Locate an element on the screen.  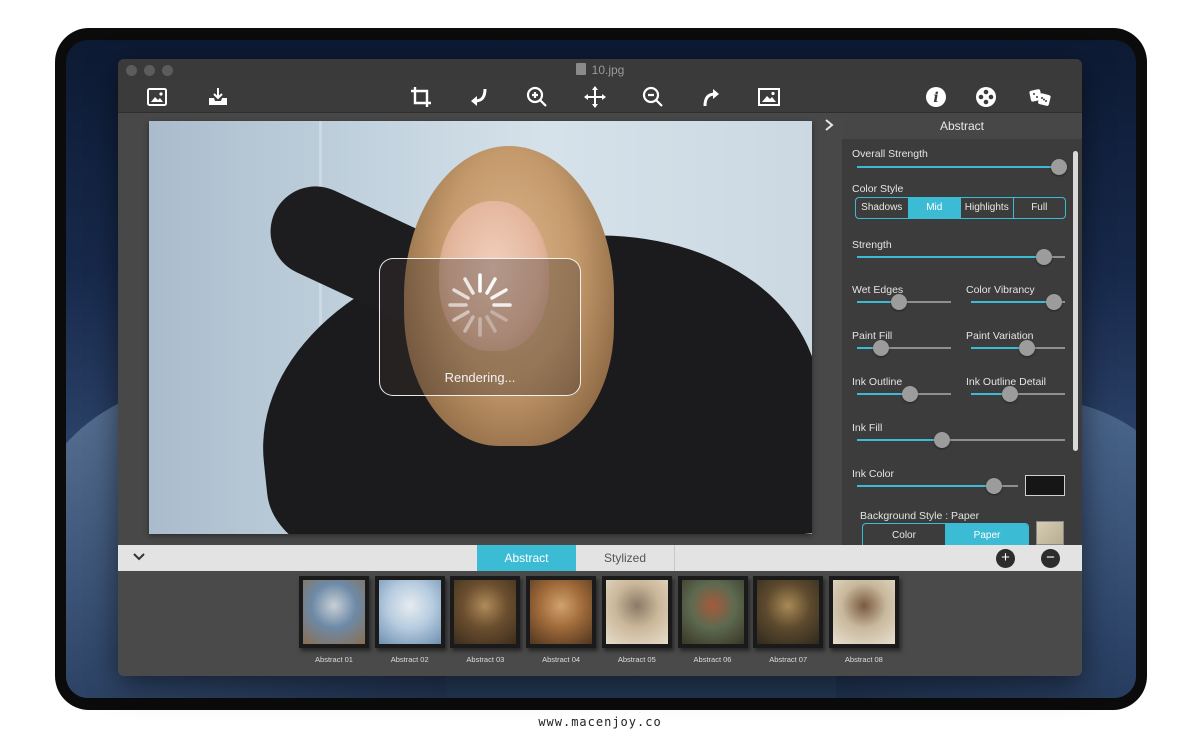
preset-thumbnail-label: Abstract 06 is located at coordinates (712, 659).